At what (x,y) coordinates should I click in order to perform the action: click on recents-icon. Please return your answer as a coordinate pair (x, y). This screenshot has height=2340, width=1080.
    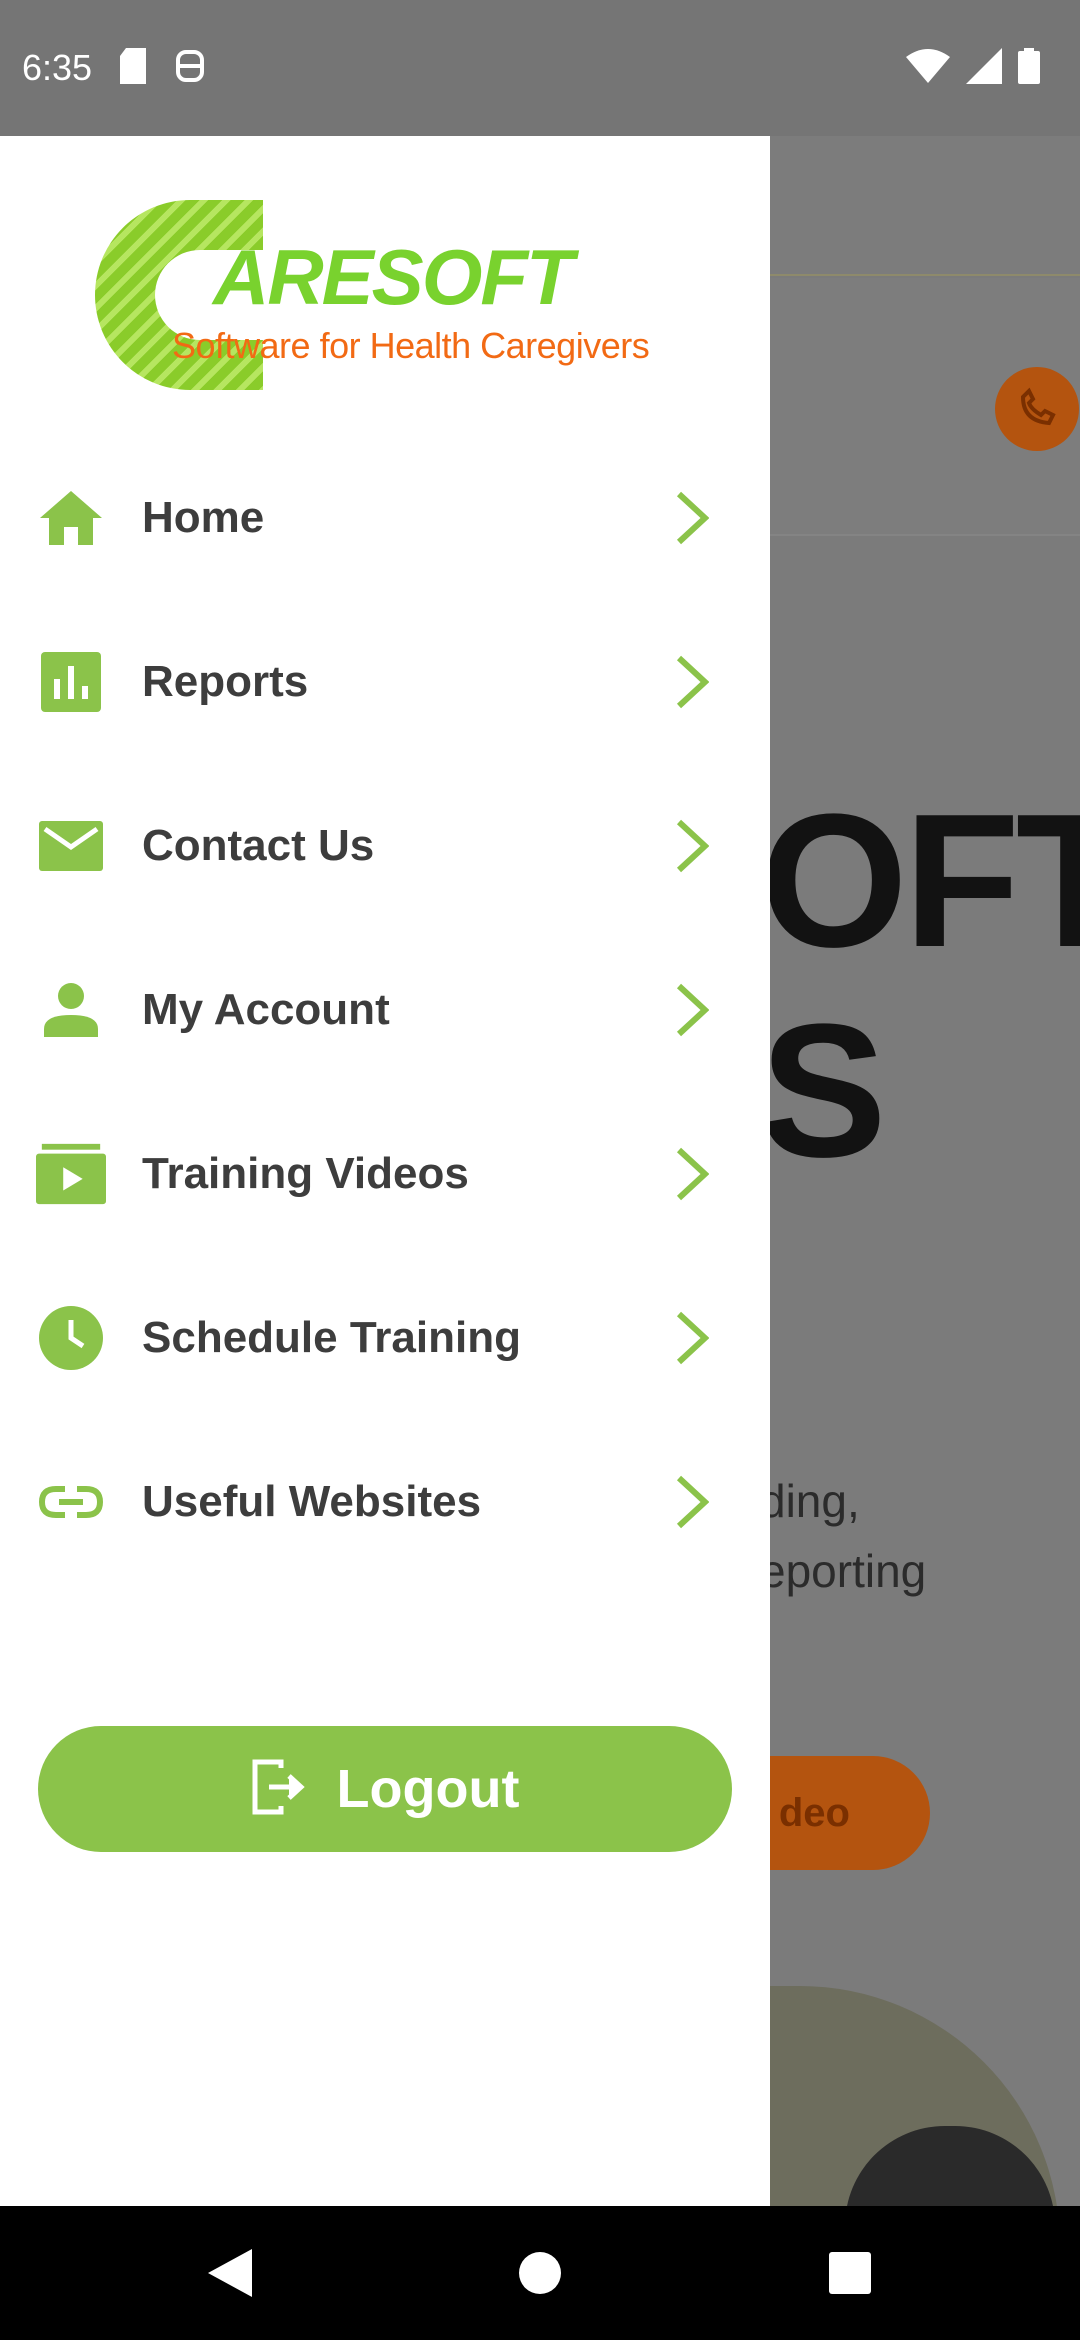
    Looking at the image, I should click on (850, 2273).